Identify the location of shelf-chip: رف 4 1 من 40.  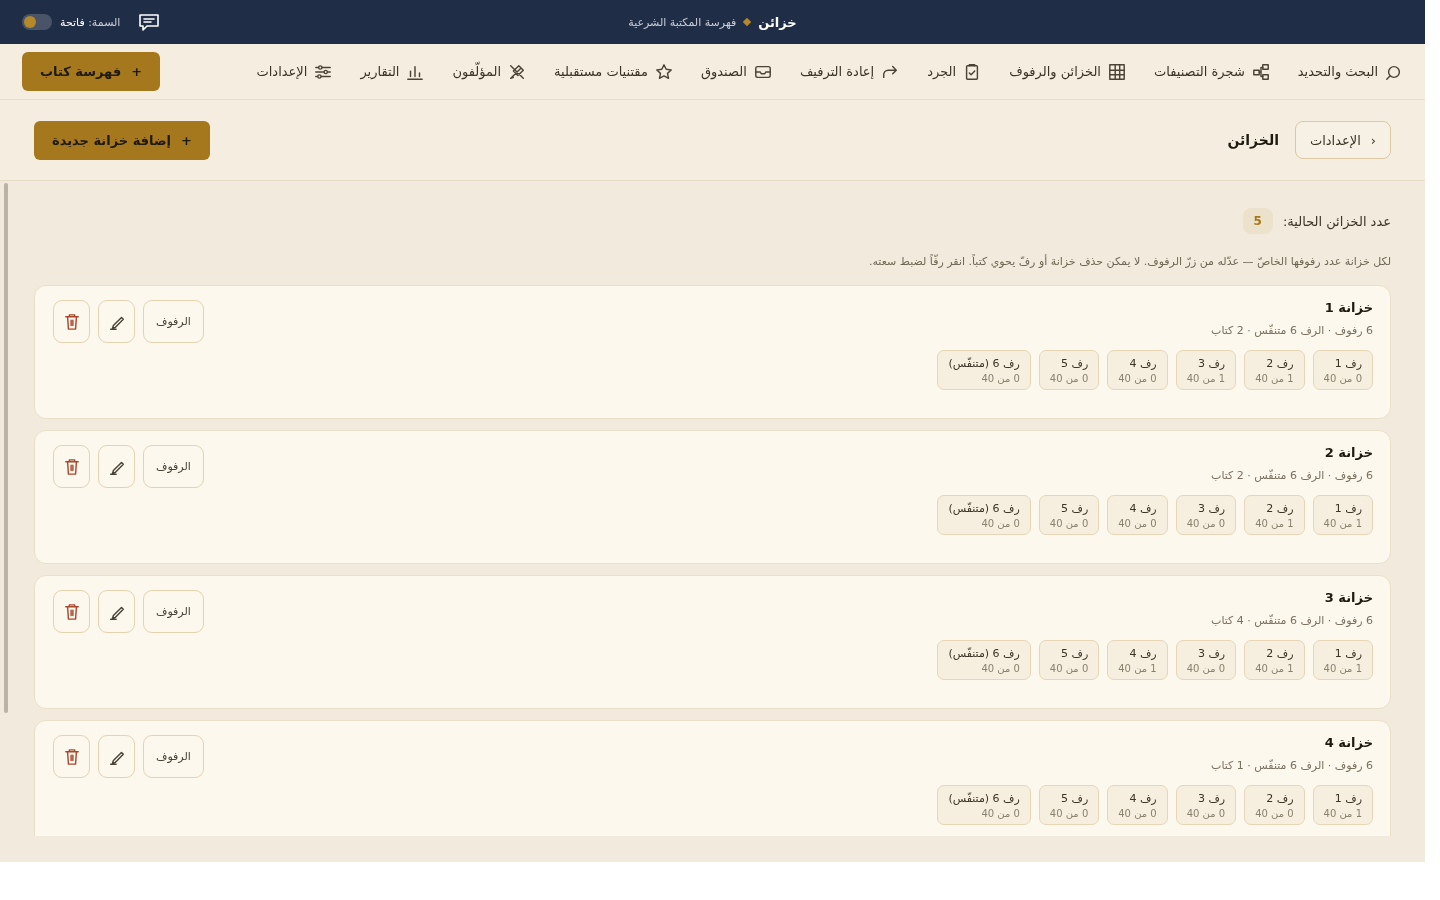
(1137, 660).